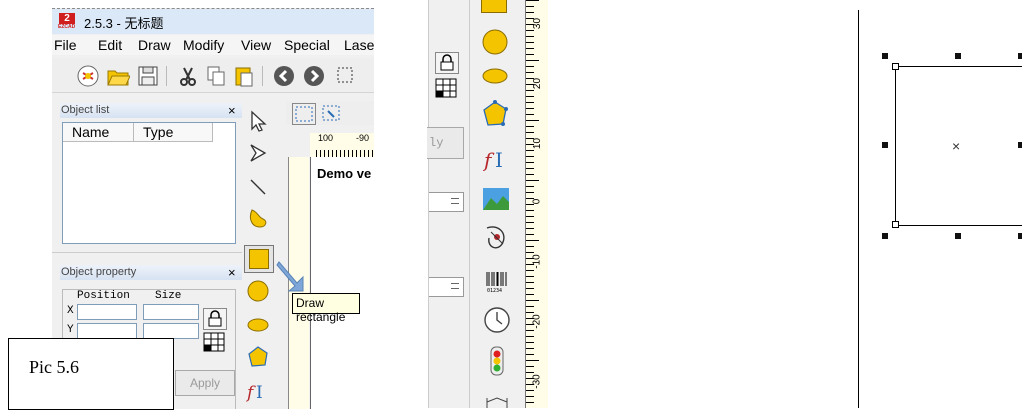  I want to click on menu-view: View, so click(256, 45).